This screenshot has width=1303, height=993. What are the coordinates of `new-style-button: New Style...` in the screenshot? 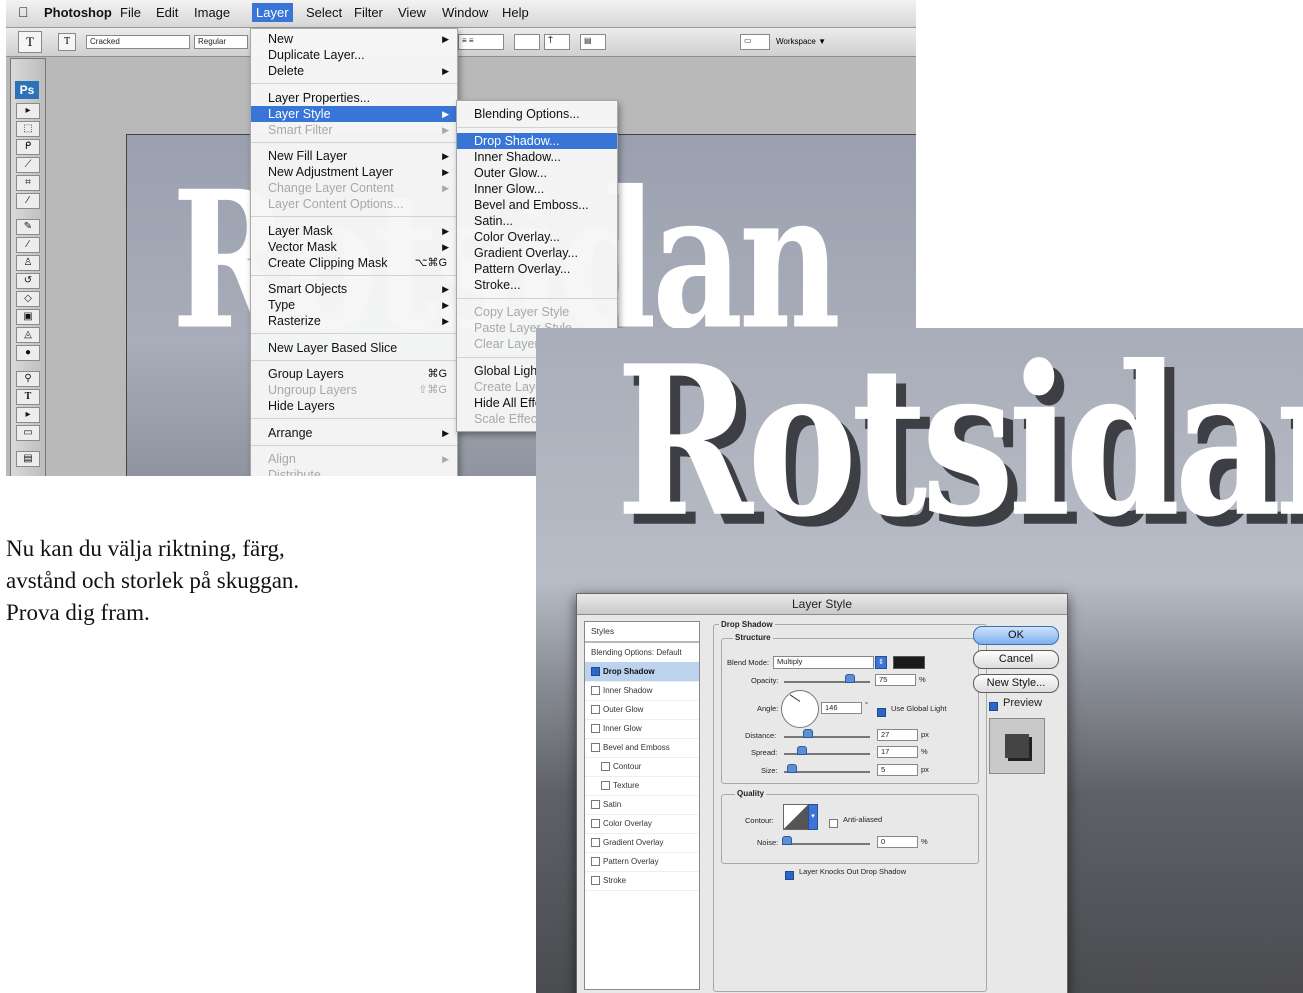 It's located at (1016, 683).